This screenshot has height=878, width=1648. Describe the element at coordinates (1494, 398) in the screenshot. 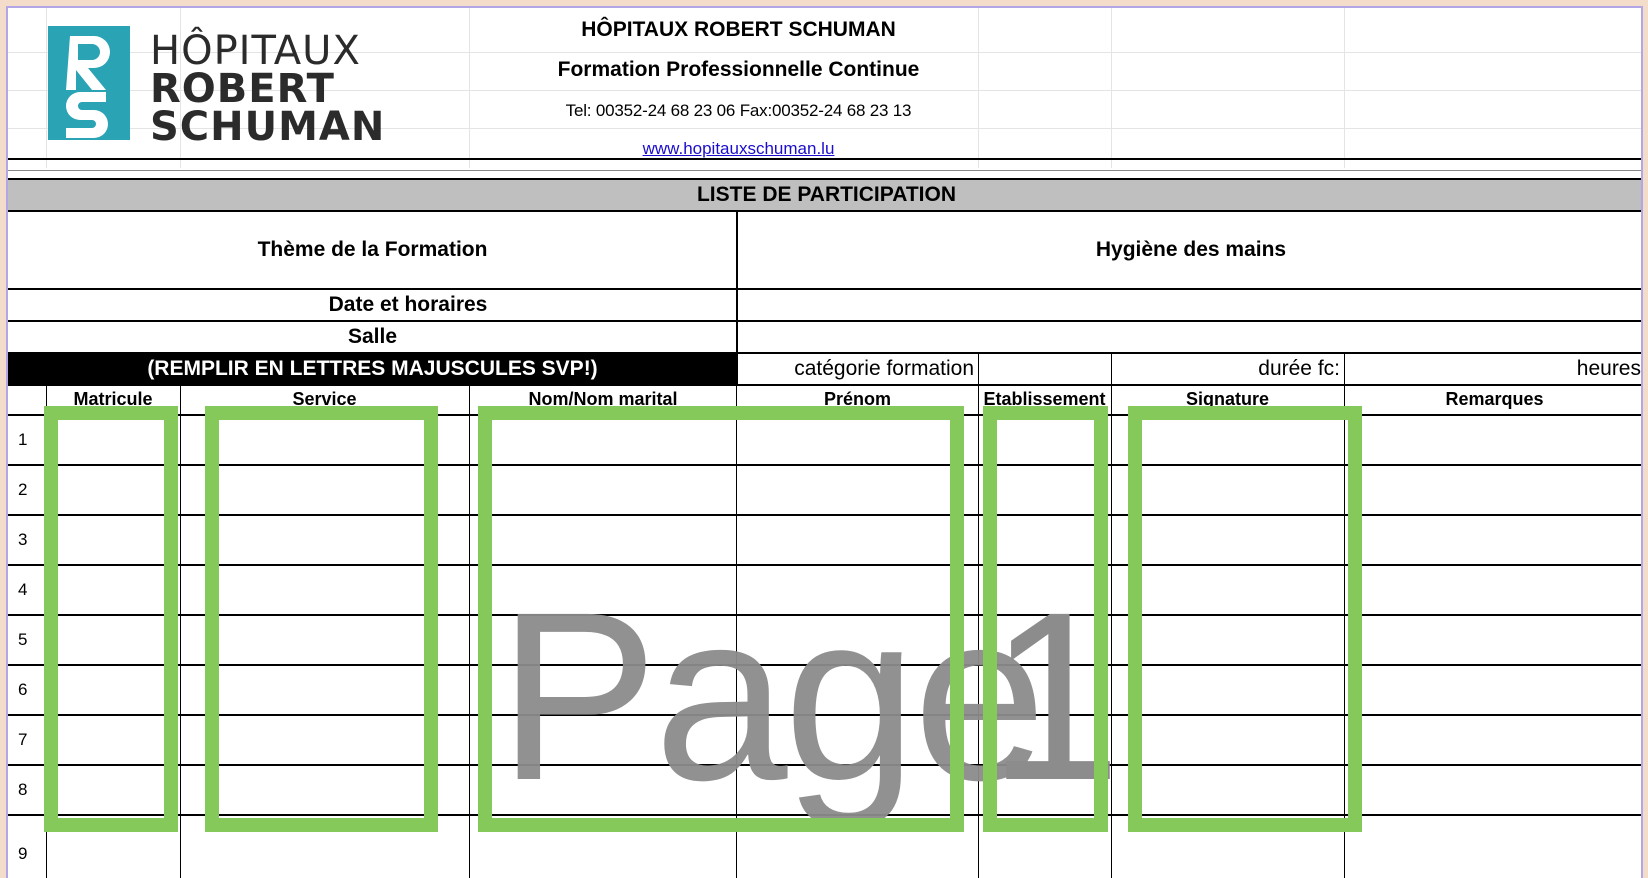

I see `column-header-remarques: Remarques` at that location.